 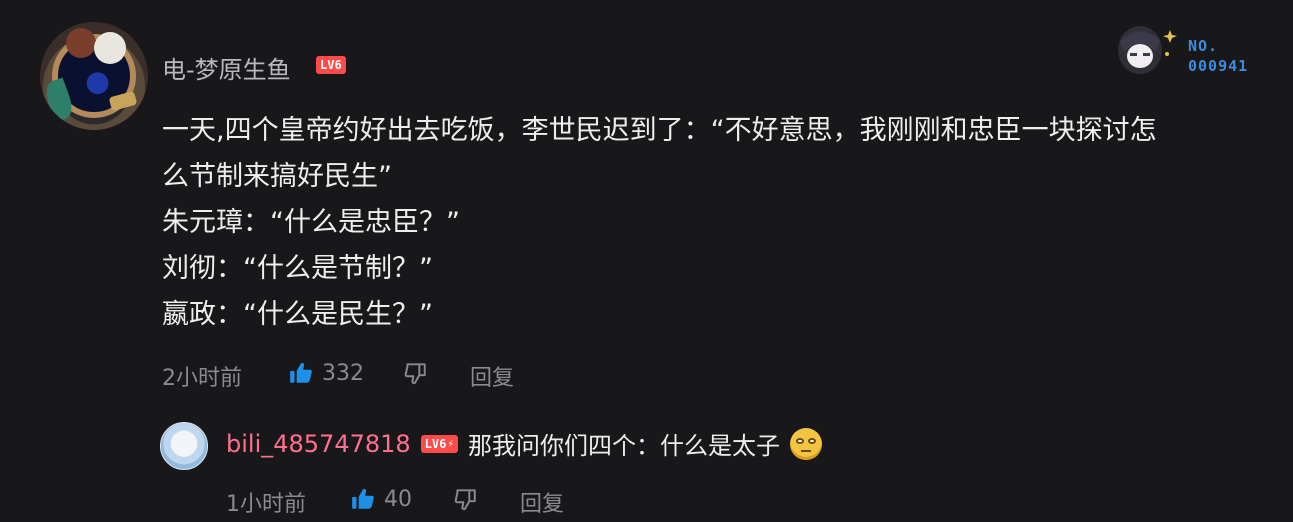 What do you see at coordinates (398, 499) in the screenshot?
I see `like-count: 40` at bounding box center [398, 499].